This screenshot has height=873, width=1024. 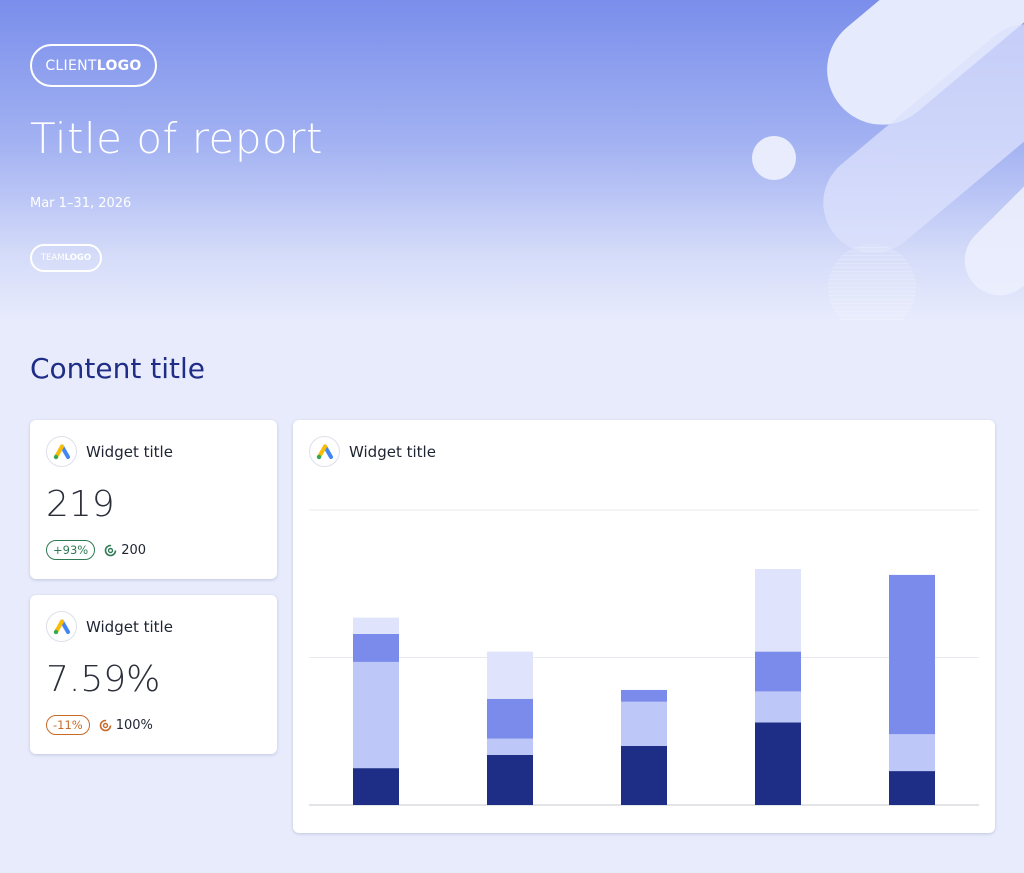 I want to click on kpi-value: 219, so click(x=80, y=504).